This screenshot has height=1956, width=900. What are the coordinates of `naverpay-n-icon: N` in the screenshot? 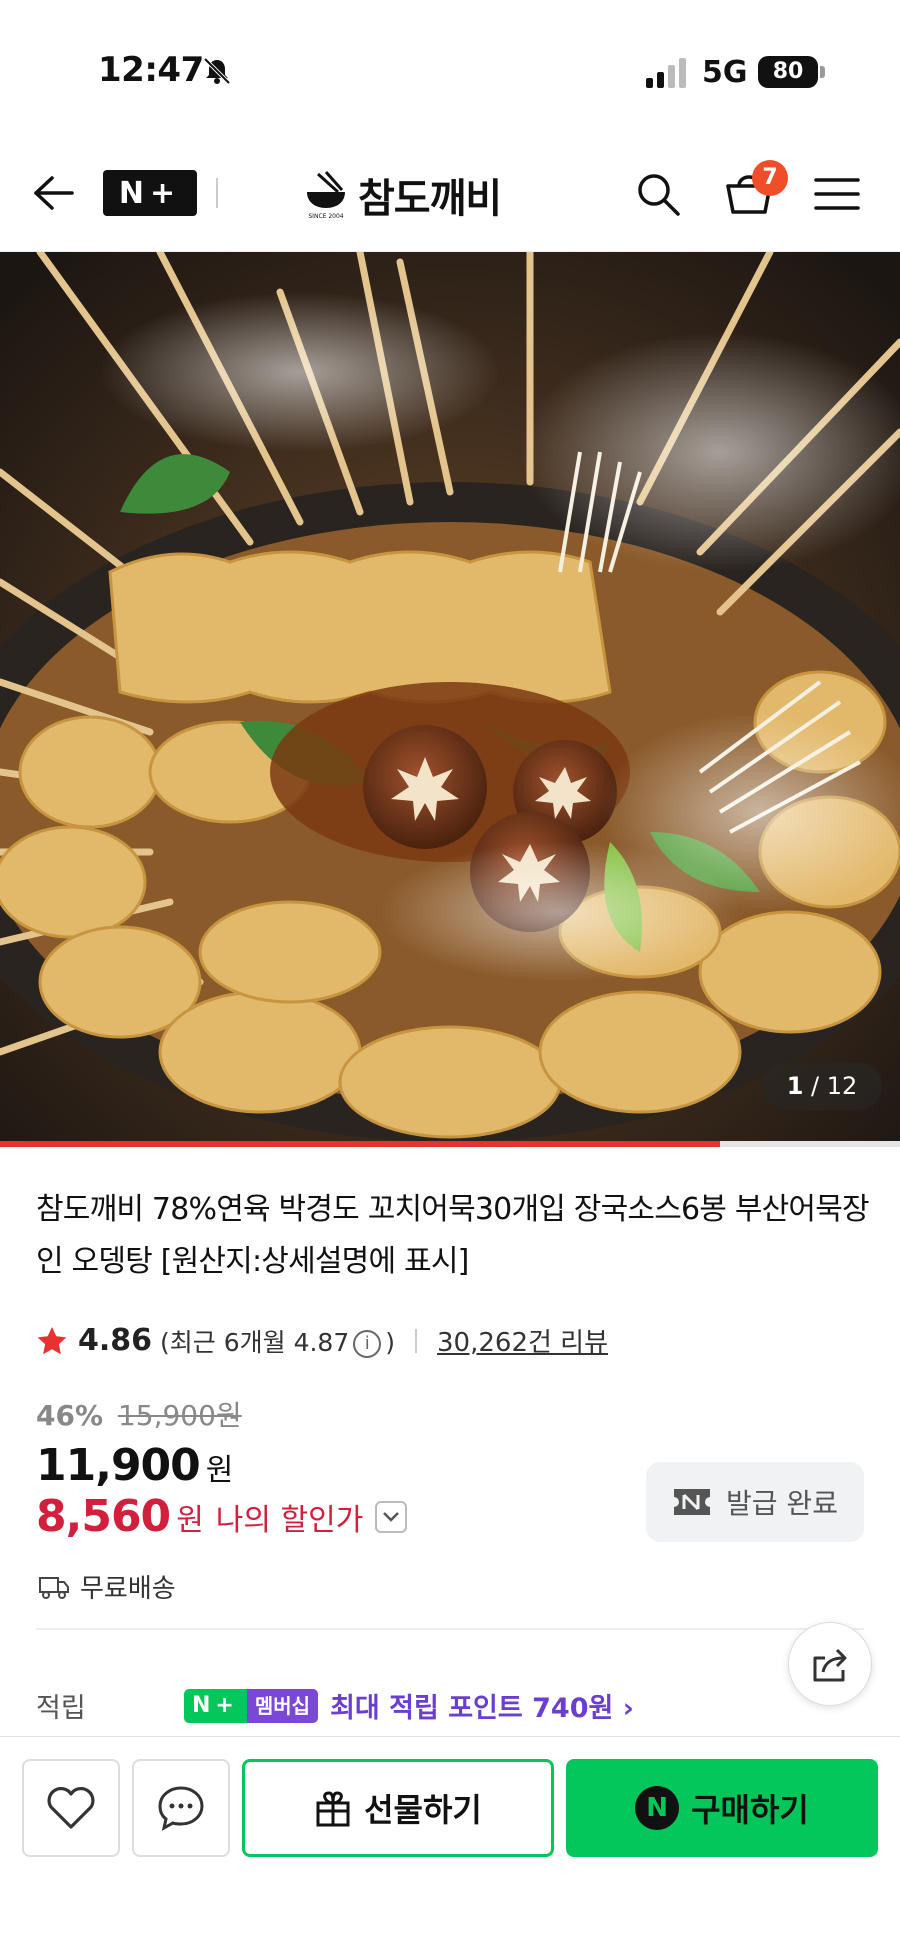 It's located at (657, 1808).